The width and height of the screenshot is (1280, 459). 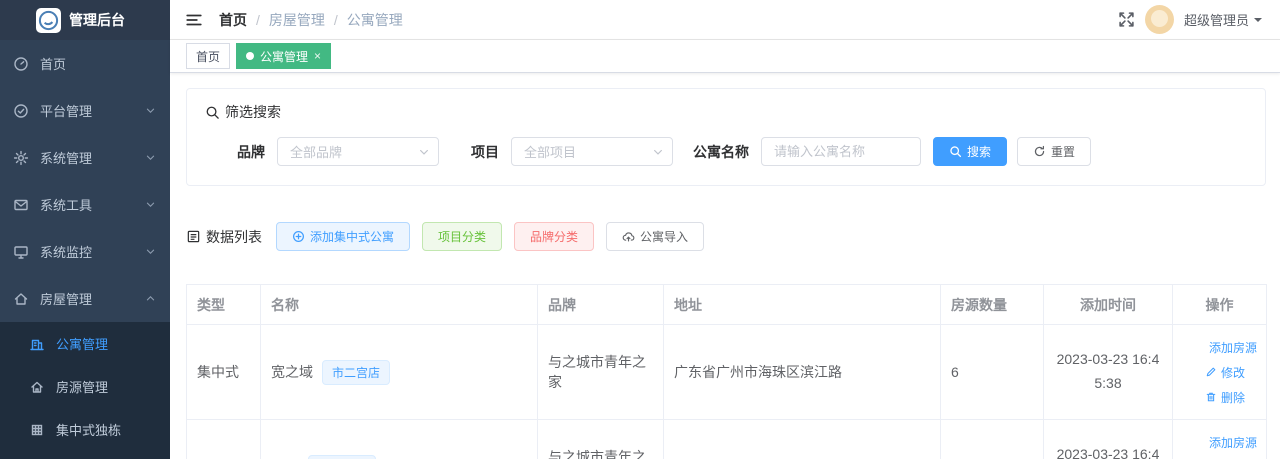 What do you see at coordinates (66, 252) in the screenshot?
I see `sidebar-item-label: 系统监控` at bounding box center [66, 252].